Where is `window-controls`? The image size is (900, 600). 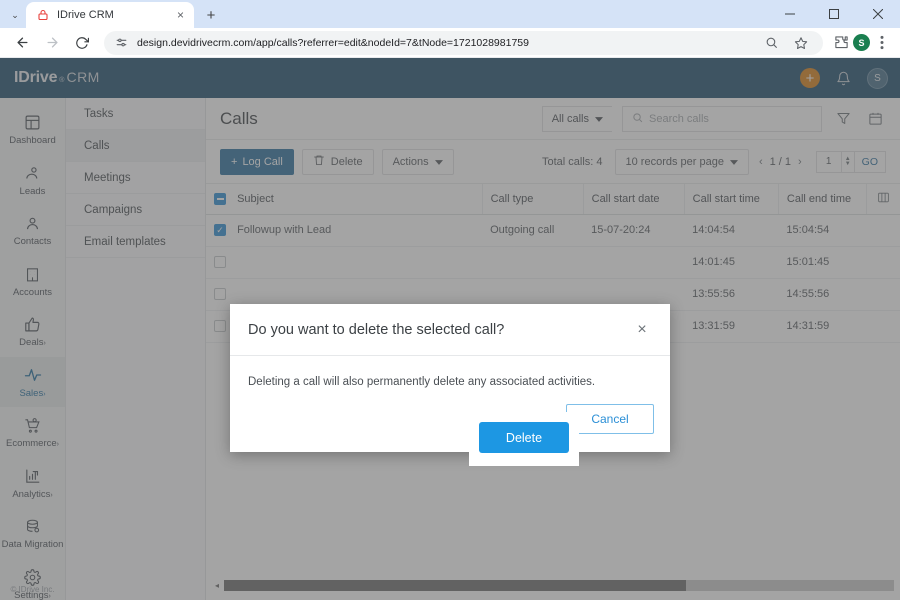
window-controls is located at coordinates (834, 14).